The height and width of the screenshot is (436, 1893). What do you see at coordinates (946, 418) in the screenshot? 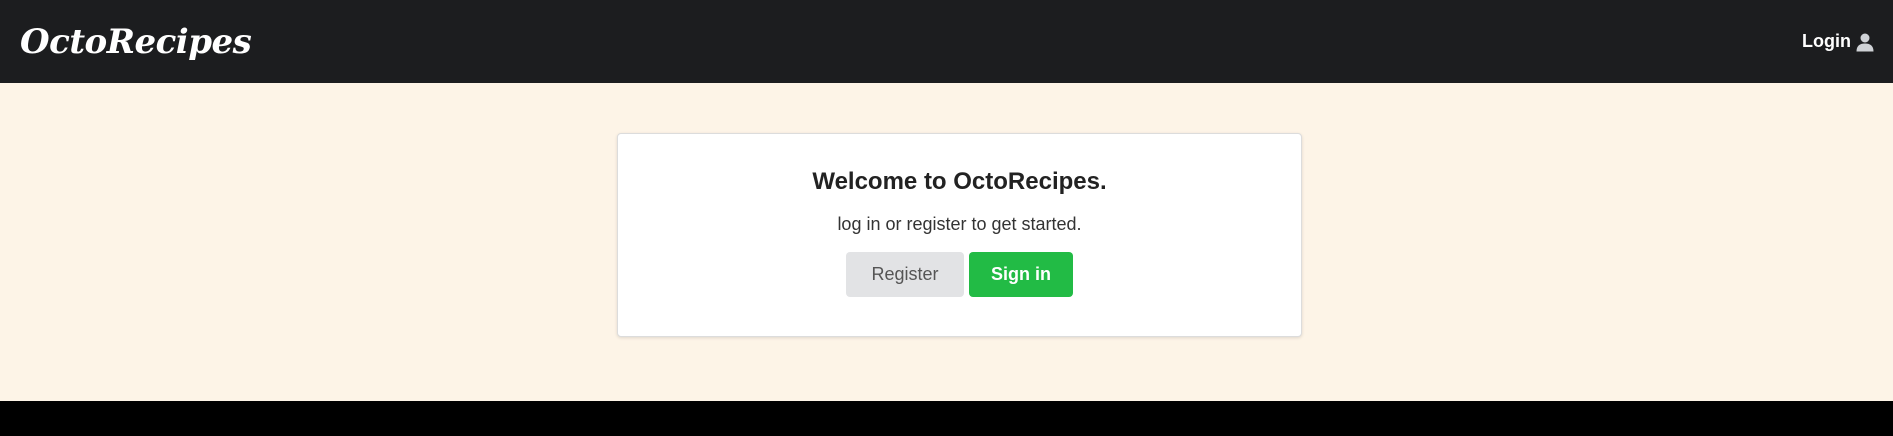
I see `footer` at bounding box center [946, 418].